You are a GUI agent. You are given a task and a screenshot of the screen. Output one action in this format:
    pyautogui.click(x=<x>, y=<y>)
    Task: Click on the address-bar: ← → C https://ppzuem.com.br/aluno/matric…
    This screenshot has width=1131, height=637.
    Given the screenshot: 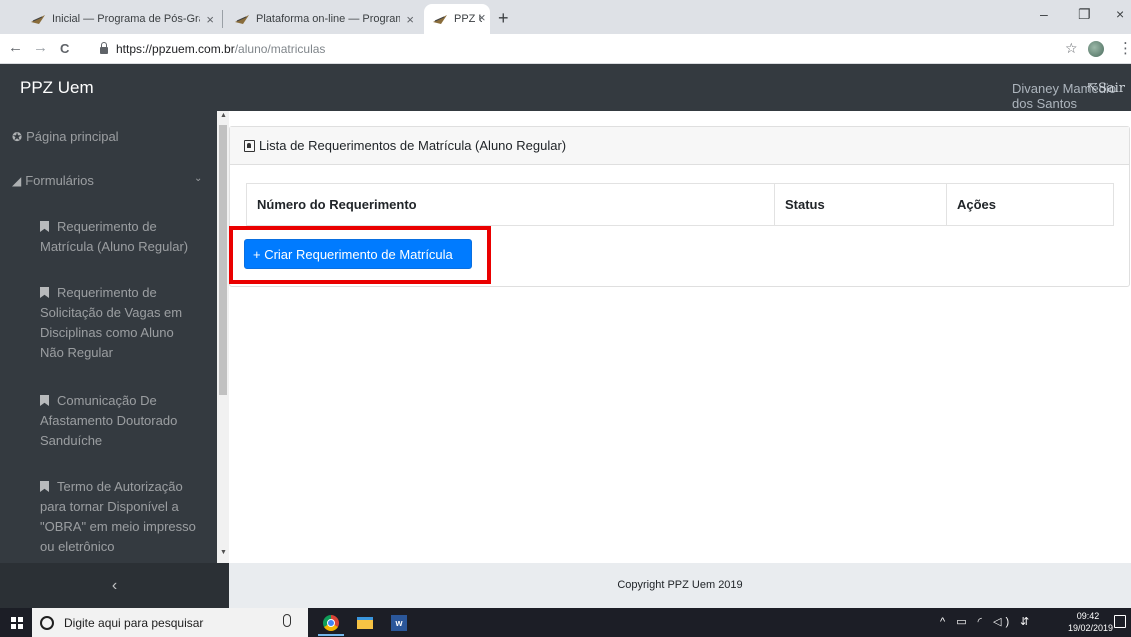 What is the action you would take?
    pyautogui.click(x=565, y=49)
    